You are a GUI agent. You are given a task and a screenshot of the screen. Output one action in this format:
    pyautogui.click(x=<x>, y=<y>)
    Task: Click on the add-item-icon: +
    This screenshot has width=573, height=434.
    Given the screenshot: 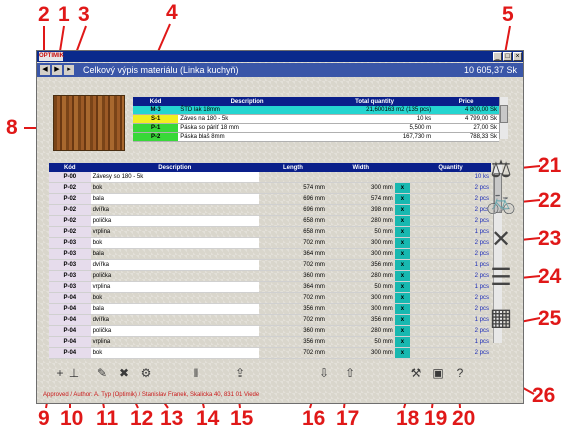 What is the action you would take?
    pyautogui.click(x=60, y=373)
    